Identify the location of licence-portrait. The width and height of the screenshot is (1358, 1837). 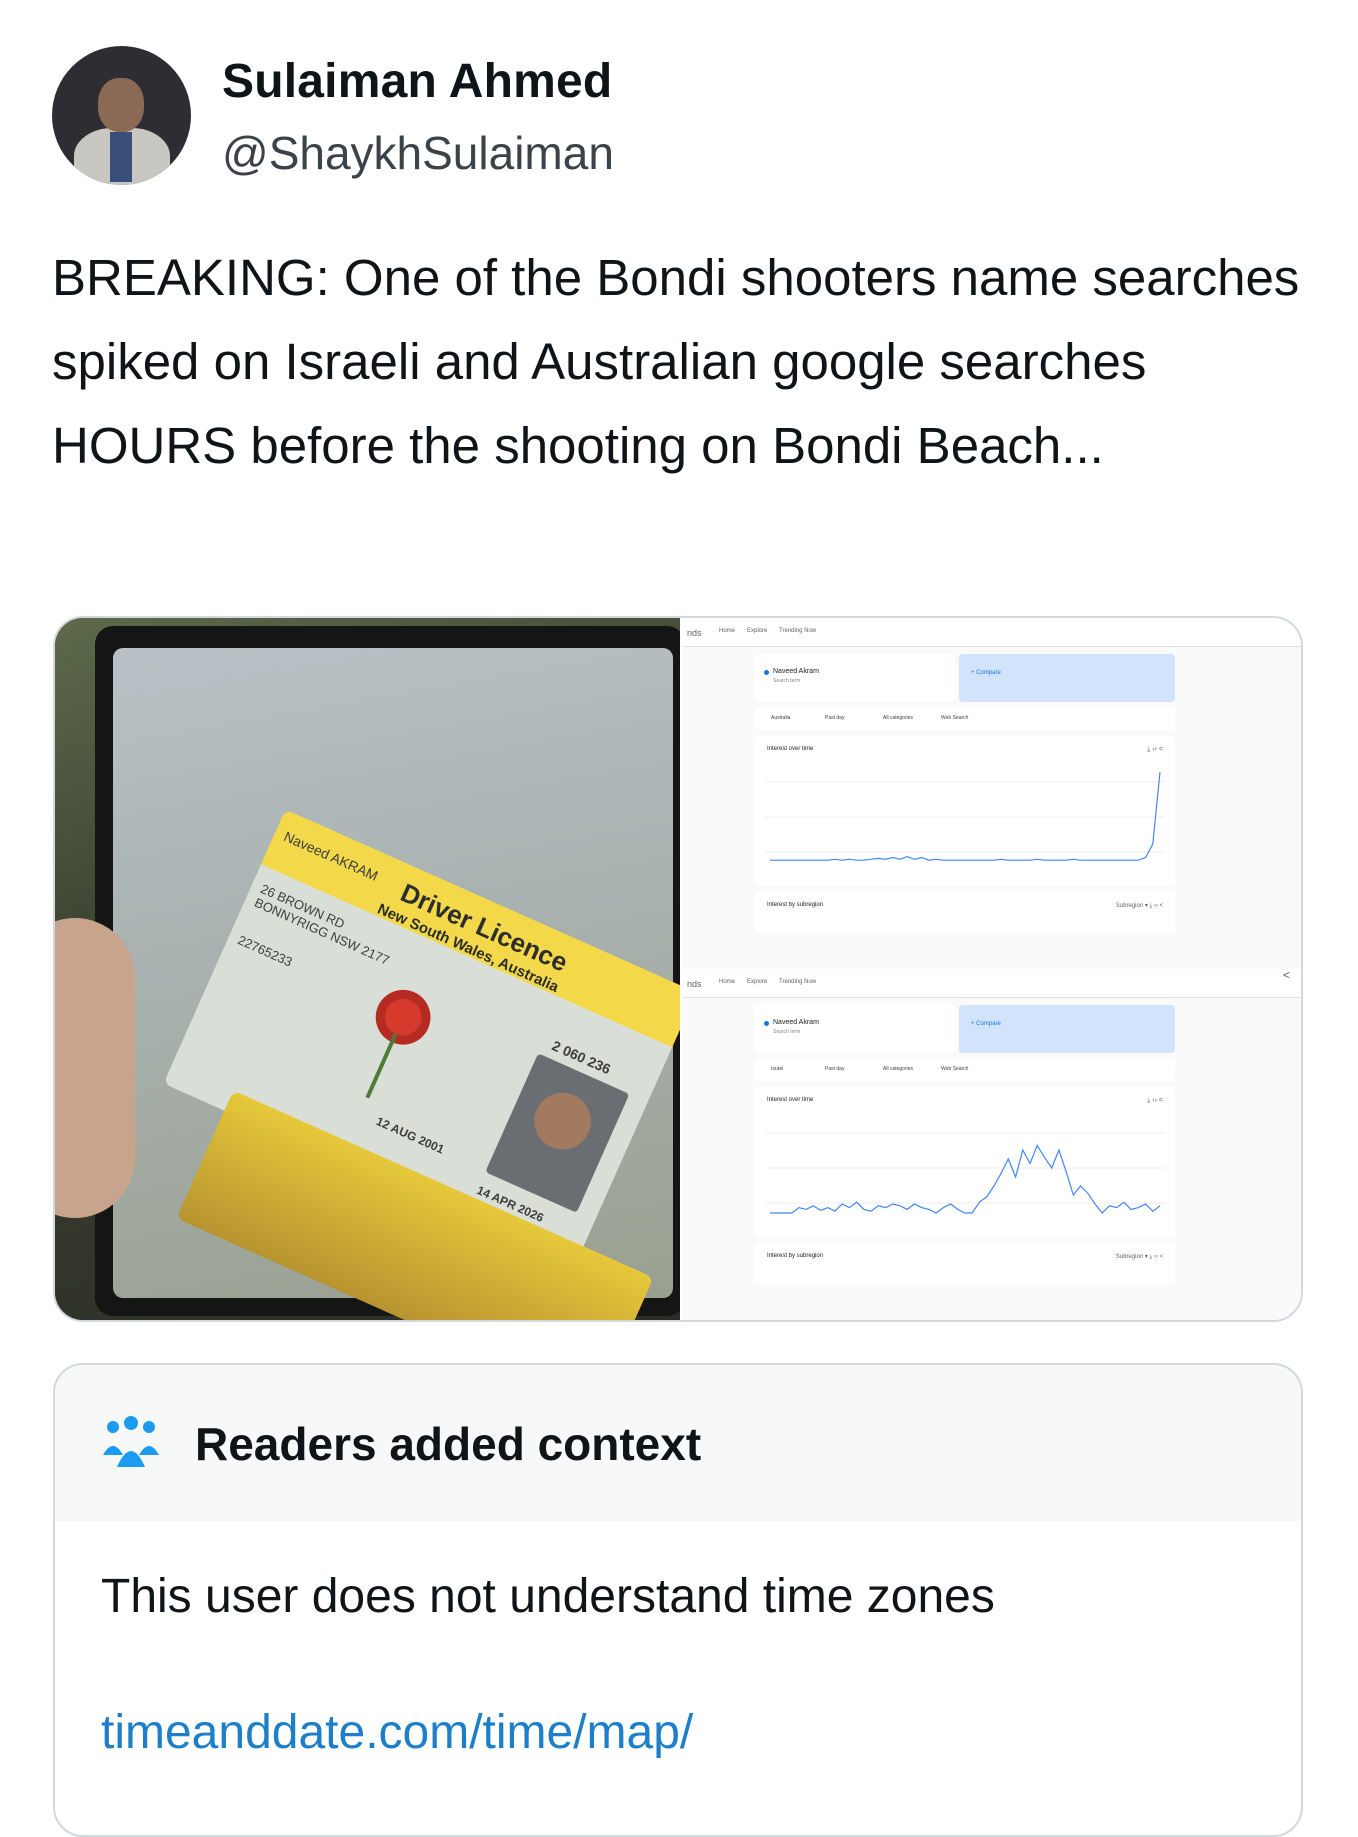
(557, 1133).